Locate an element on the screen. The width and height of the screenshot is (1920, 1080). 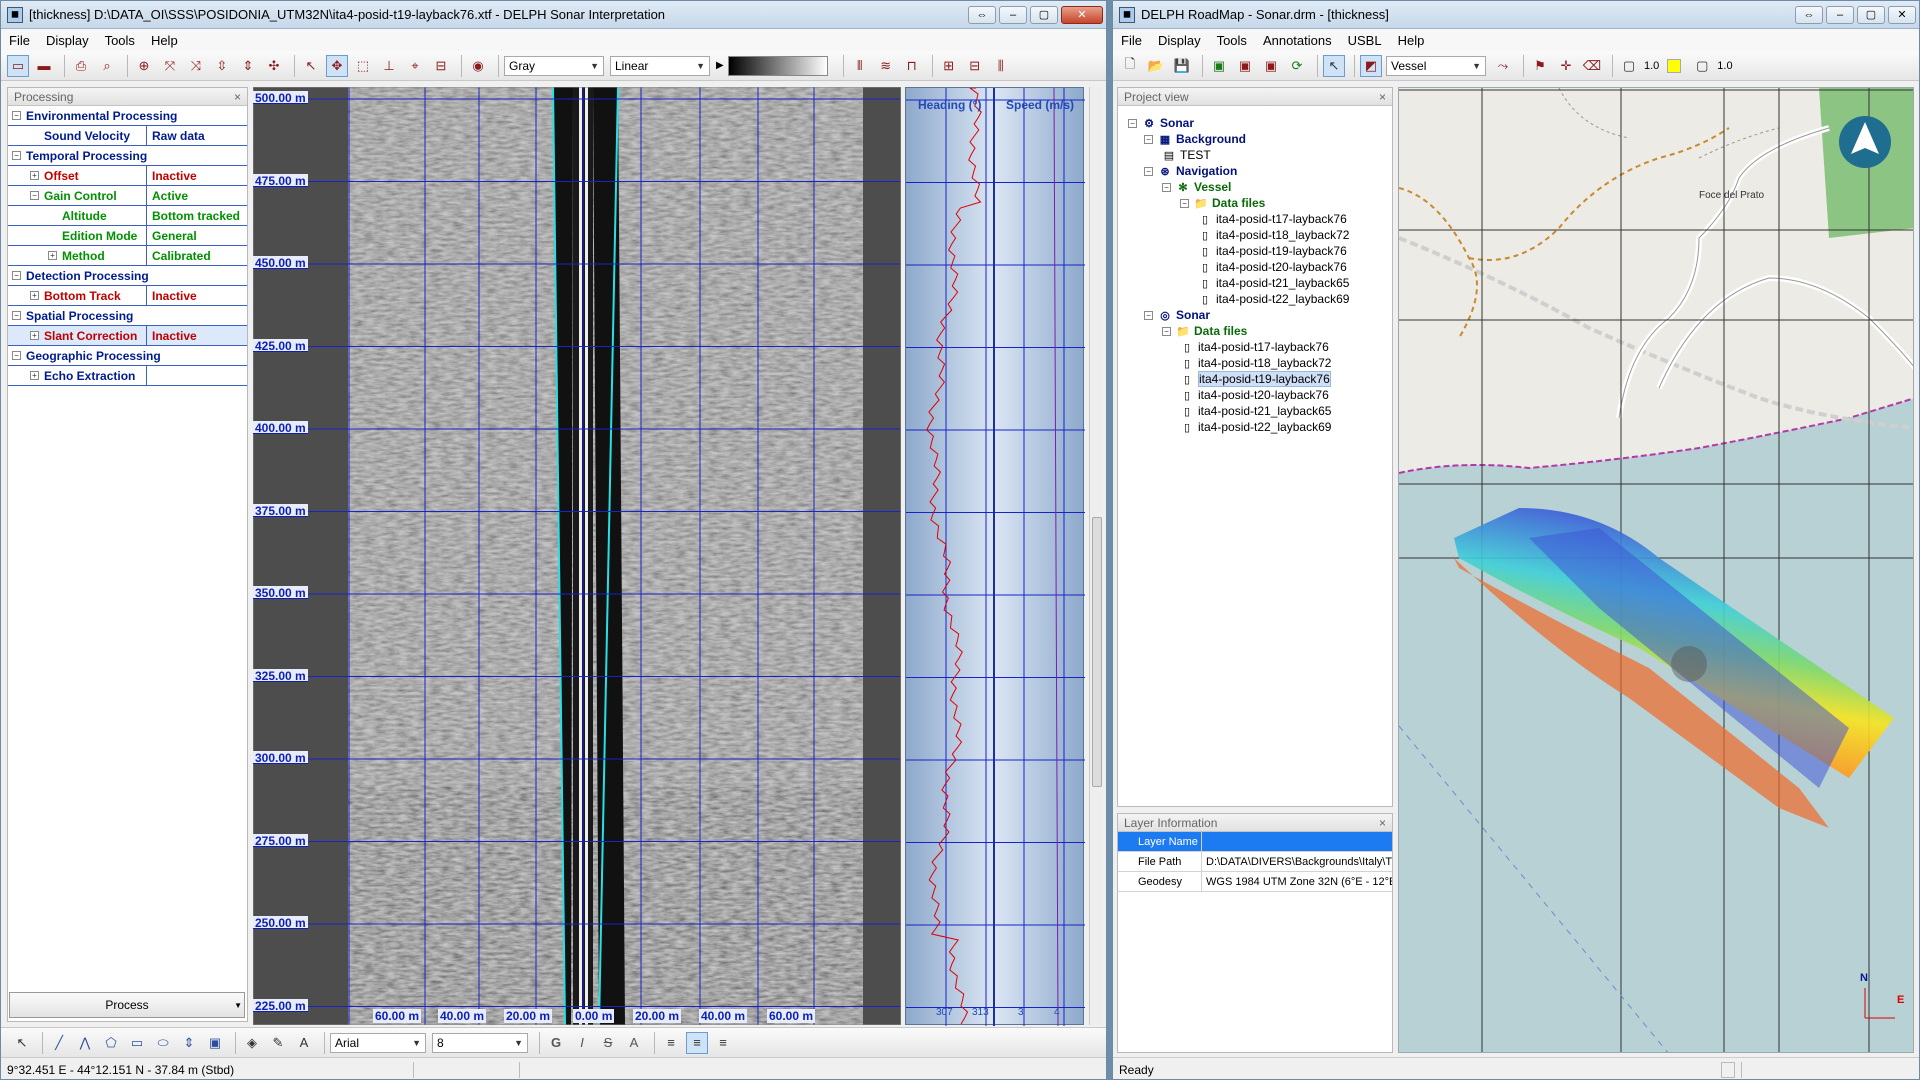
menu-help: Help is located at coordinates (1411, 40).